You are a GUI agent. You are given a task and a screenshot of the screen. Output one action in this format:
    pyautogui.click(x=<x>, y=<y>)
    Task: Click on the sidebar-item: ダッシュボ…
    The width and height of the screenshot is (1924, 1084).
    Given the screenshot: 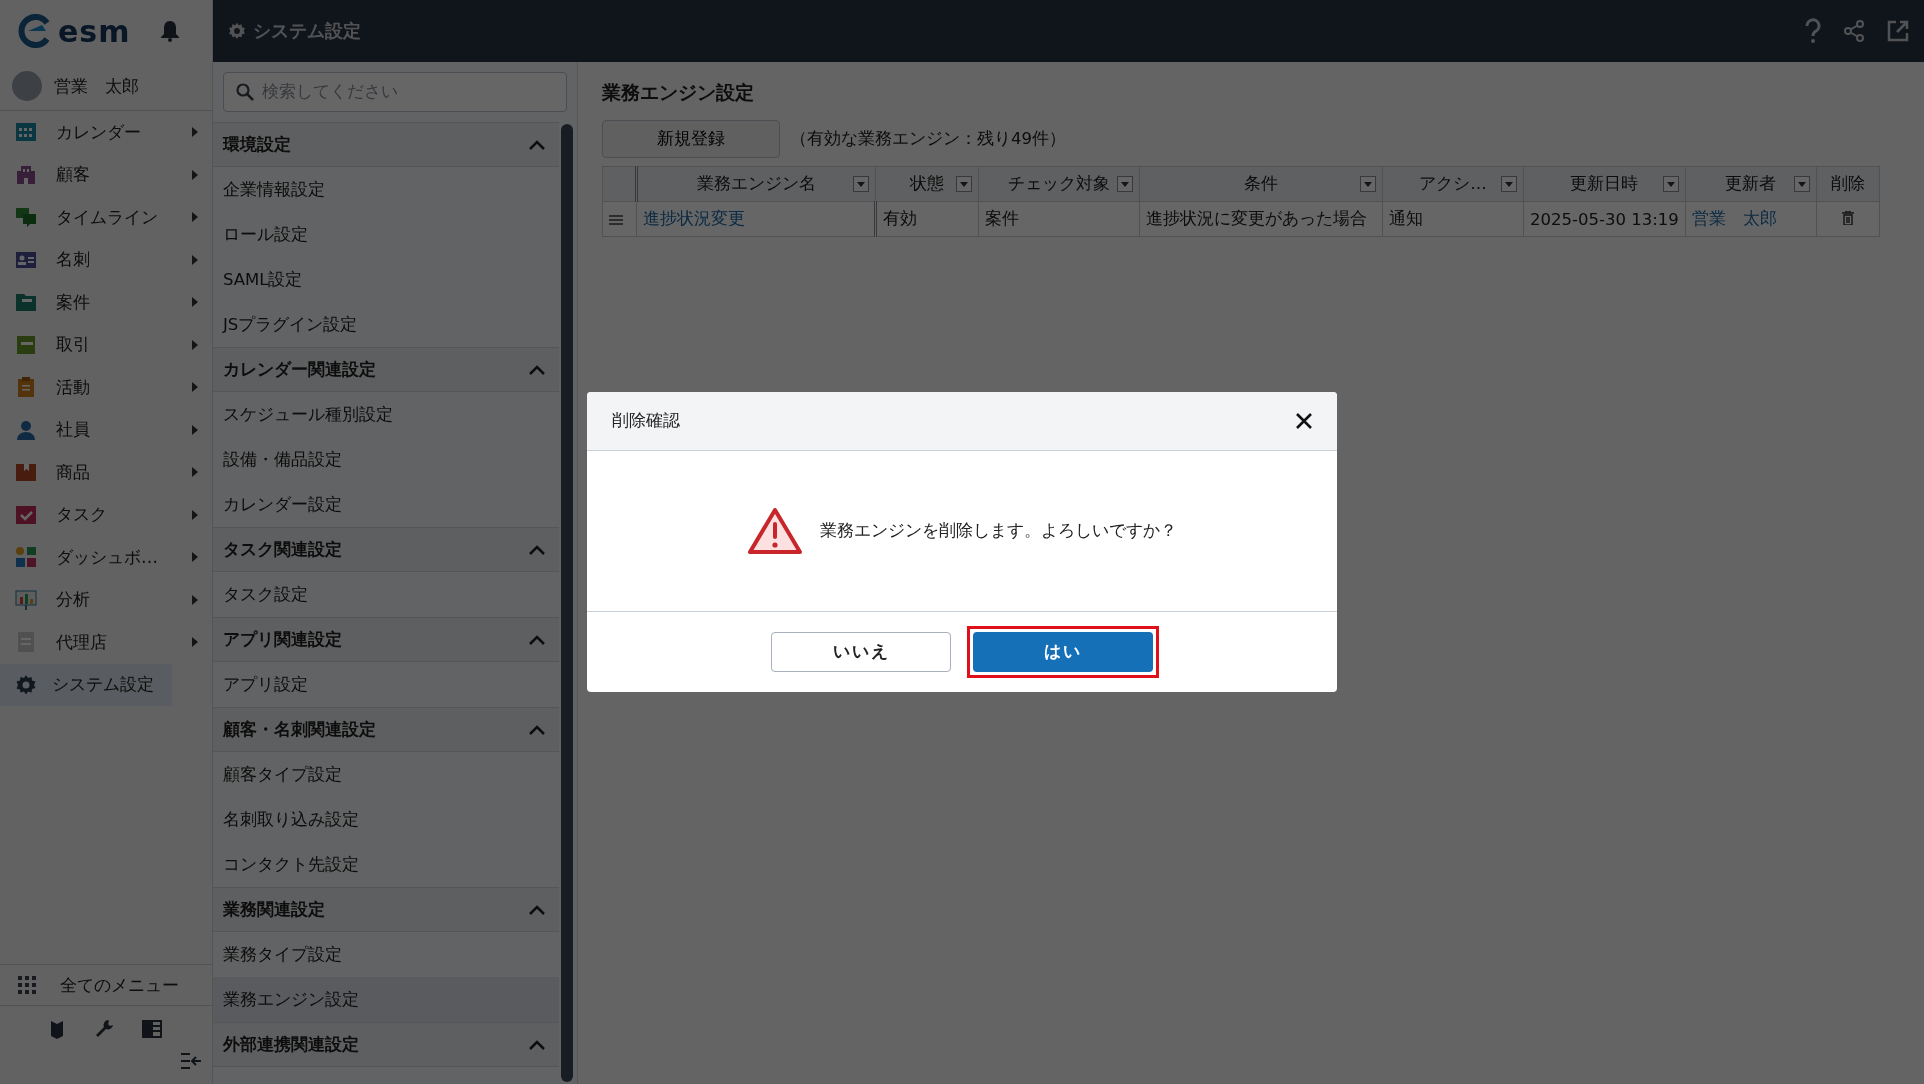 What is the action you would take?
    pyautogui.click(x=106, y=557)
    